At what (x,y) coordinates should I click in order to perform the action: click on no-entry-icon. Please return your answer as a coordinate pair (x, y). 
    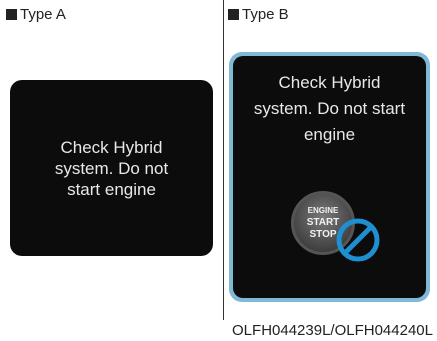
    Looking at the image, I should click on (358, 240).